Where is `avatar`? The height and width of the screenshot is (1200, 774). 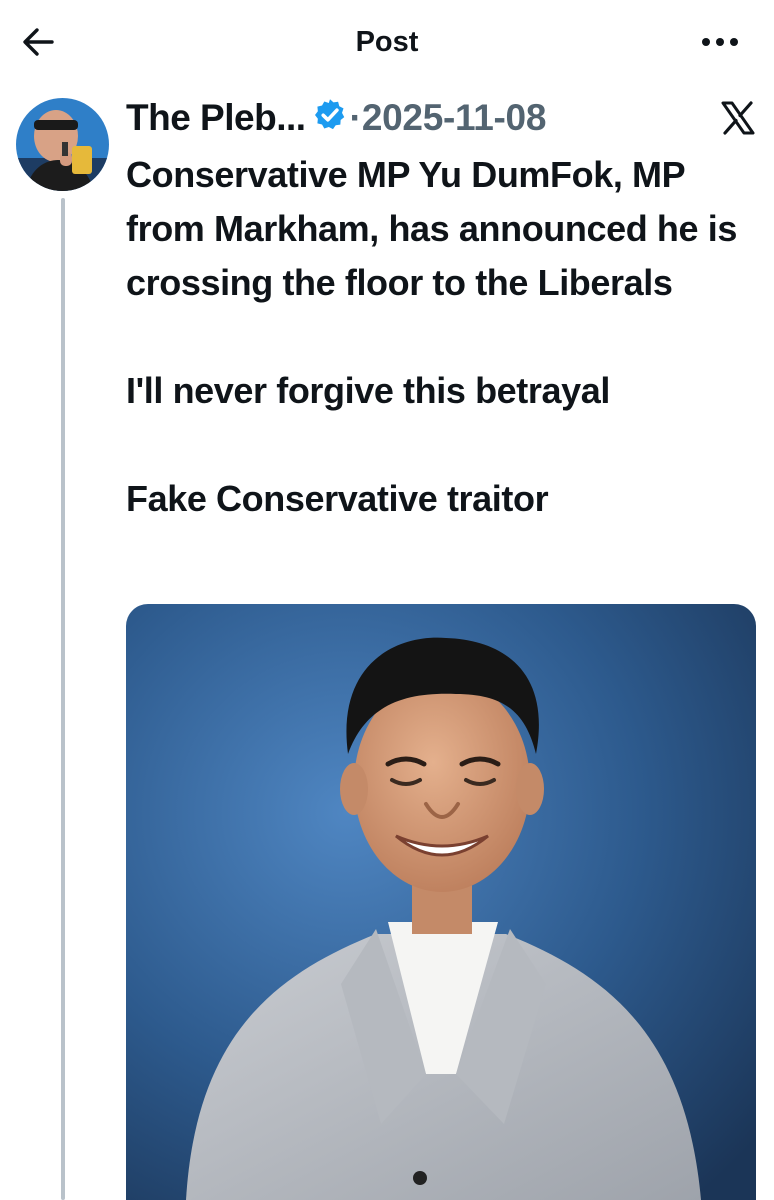 avatar is located at coordinates (62, 144).